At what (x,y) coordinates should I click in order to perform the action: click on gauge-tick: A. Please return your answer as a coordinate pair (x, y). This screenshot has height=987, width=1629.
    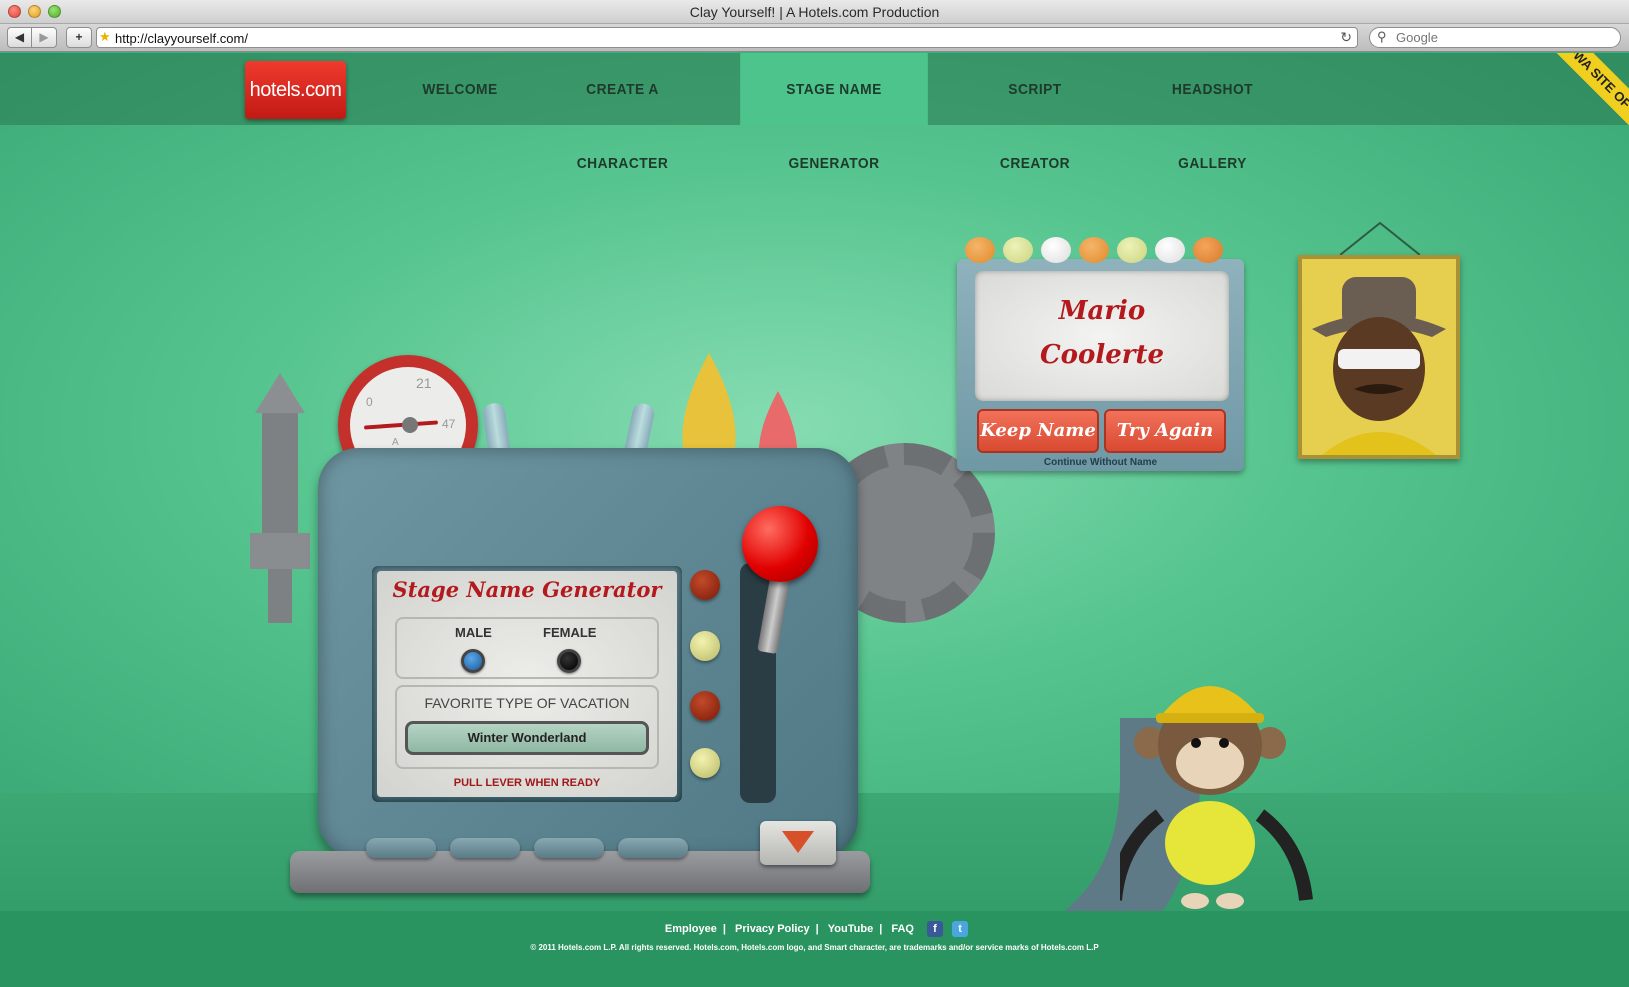
    Looking at the image, I should click on (395, 442).